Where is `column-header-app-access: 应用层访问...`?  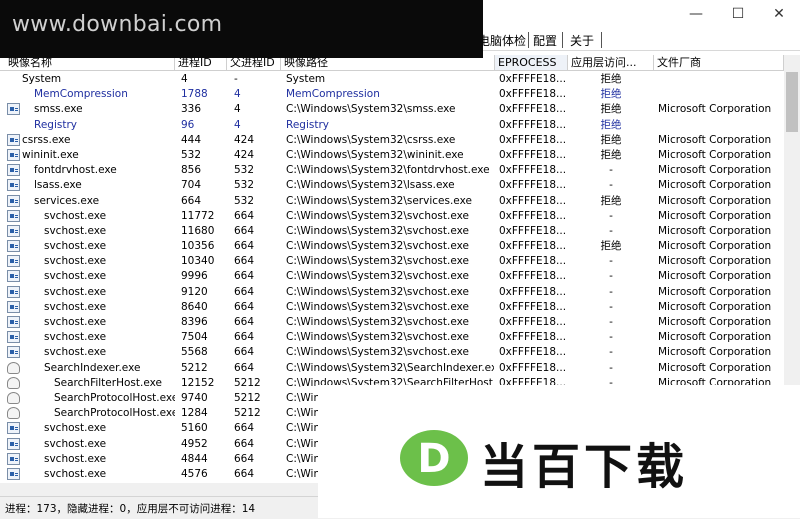
column-header-app-access: 应用层访问... is located at coordinates (611, 62).